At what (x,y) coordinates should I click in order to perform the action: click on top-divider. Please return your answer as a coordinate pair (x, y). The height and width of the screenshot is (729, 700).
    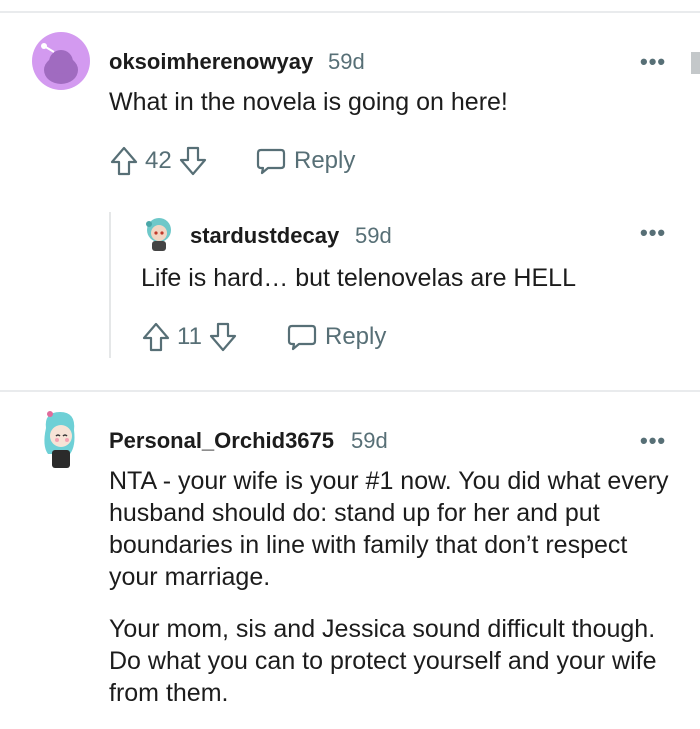
    Looking at the image, I should click on (350, 12).